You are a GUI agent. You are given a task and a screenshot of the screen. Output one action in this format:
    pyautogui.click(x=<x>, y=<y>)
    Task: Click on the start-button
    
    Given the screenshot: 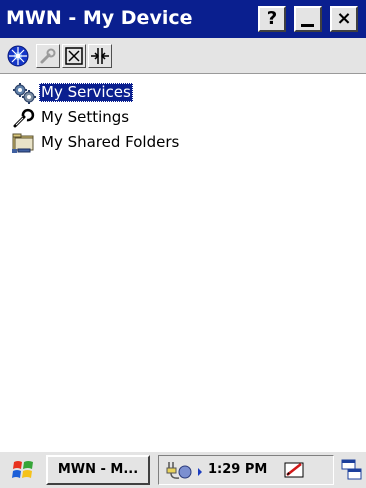 What is the action you would take?
    pyautogui.click(x=23, y=470)
    